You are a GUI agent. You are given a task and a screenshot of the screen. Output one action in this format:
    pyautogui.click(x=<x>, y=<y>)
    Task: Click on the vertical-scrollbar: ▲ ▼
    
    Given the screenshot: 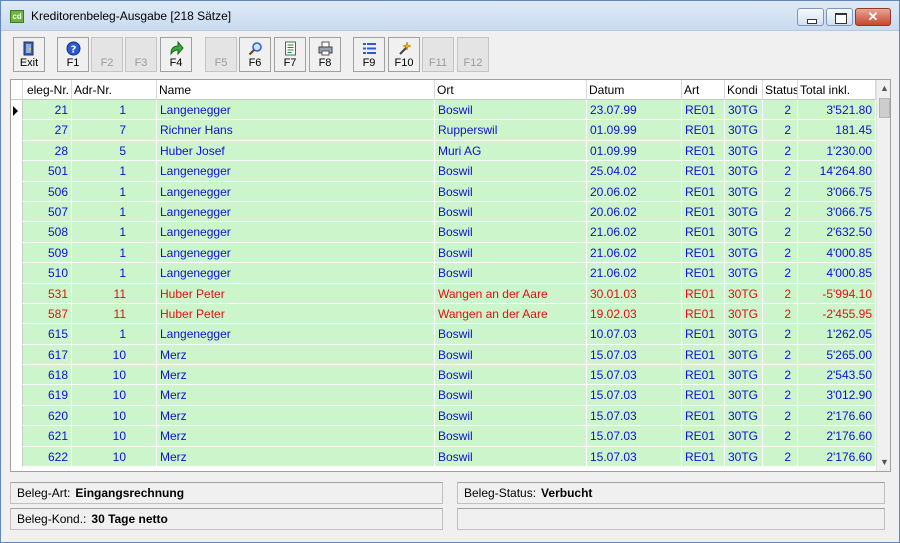 What is the action you would take?
    pyautogui.click(x=883, y=275)
    